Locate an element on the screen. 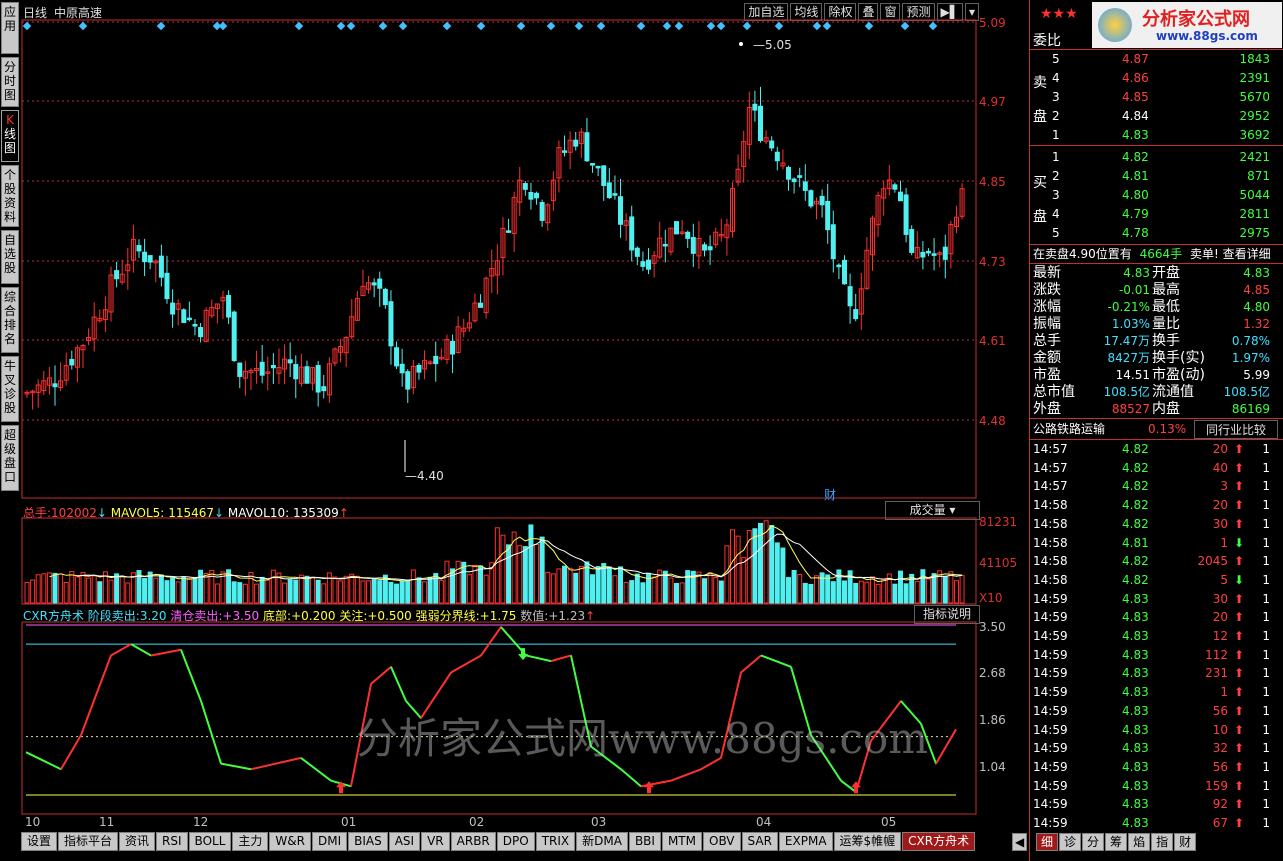 The height and width of the screenshot is (861, 1283). big-order-notice: 在卖盘4.90位置有 4664手 卖单! 查看详细 is located at coordinates (1156, 254).